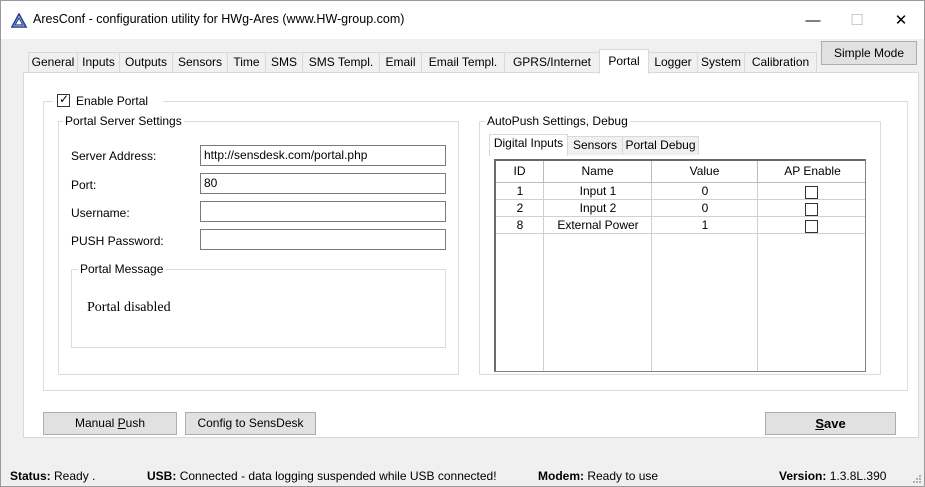 The image size is (925, 487). Describe the element at coordinates (117, 241) in the screenshot. I see `push-password-label: PUSH Password:` at that location.